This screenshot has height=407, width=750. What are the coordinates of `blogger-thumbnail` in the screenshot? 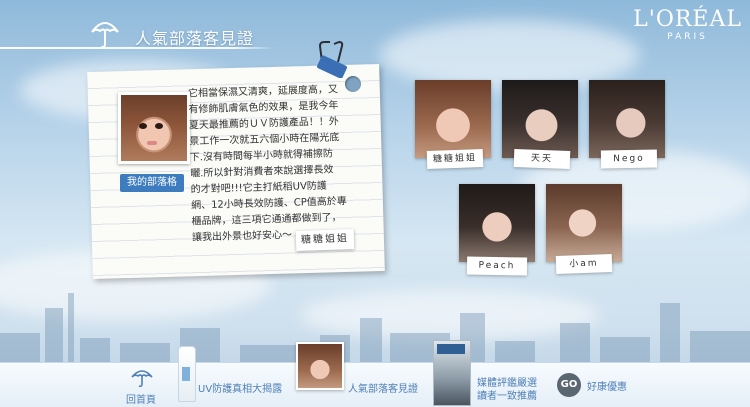 It's located at (320, 366).